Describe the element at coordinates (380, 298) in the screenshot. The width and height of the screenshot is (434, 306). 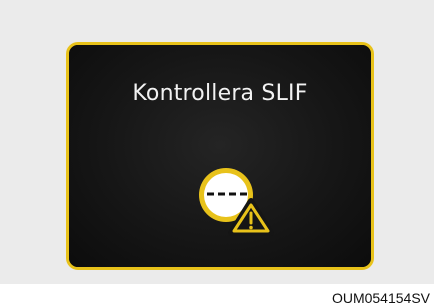
I see `figure-code: OUM054154SV` at that location.